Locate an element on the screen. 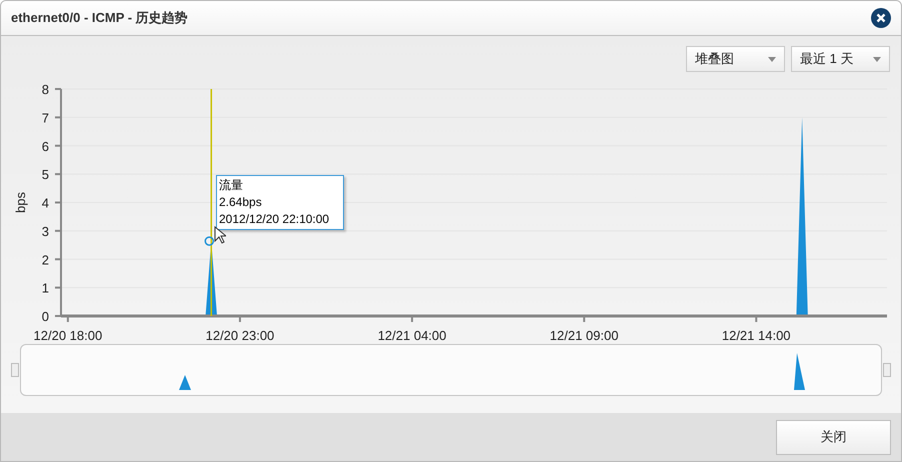  y-tick-label: 4 is located at coordinates (45, 203).